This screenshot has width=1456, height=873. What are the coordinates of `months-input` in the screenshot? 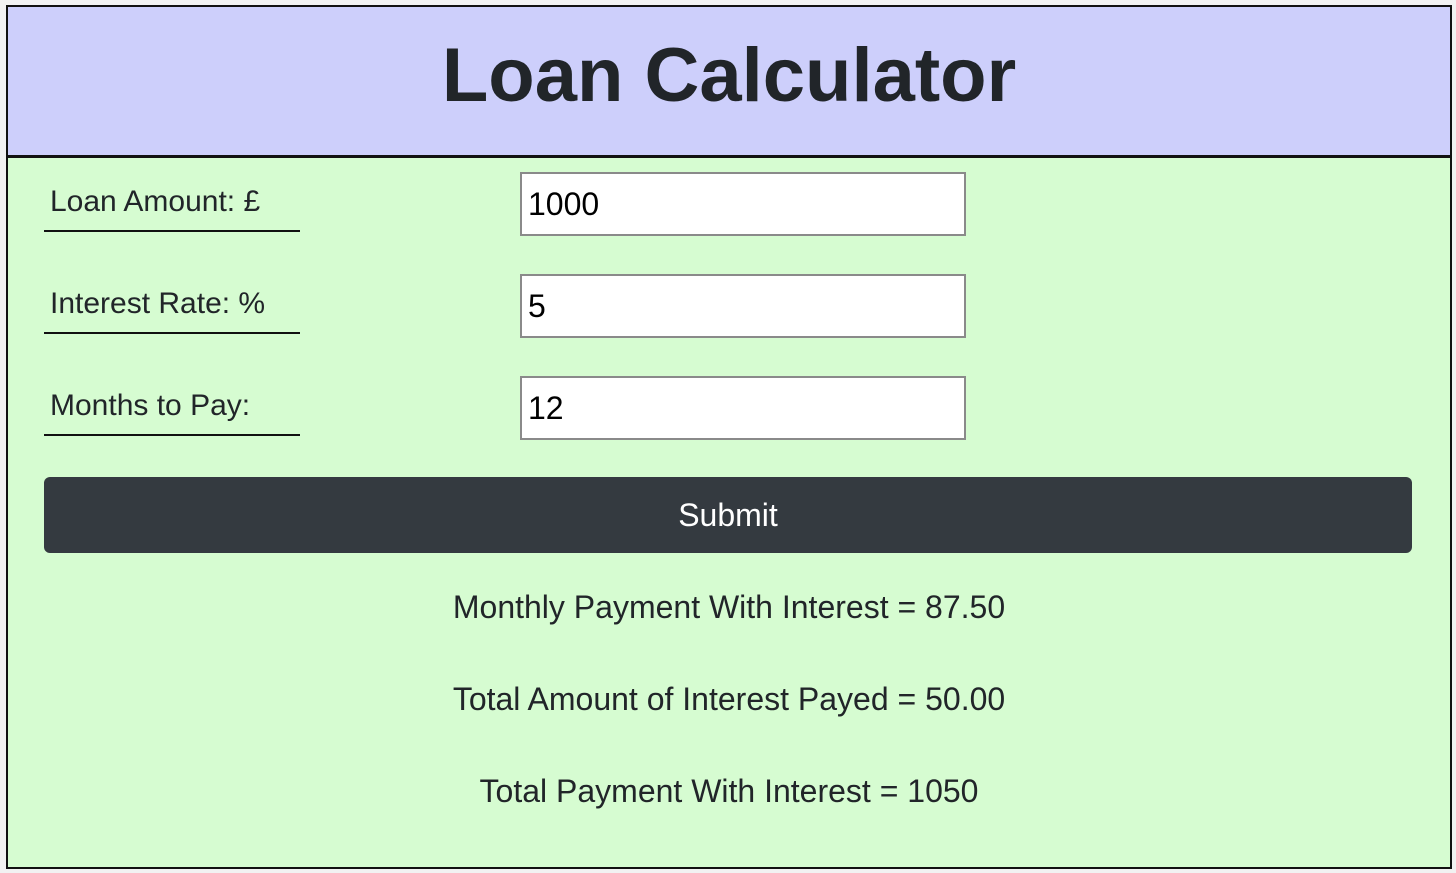 It's located at (743, 408).